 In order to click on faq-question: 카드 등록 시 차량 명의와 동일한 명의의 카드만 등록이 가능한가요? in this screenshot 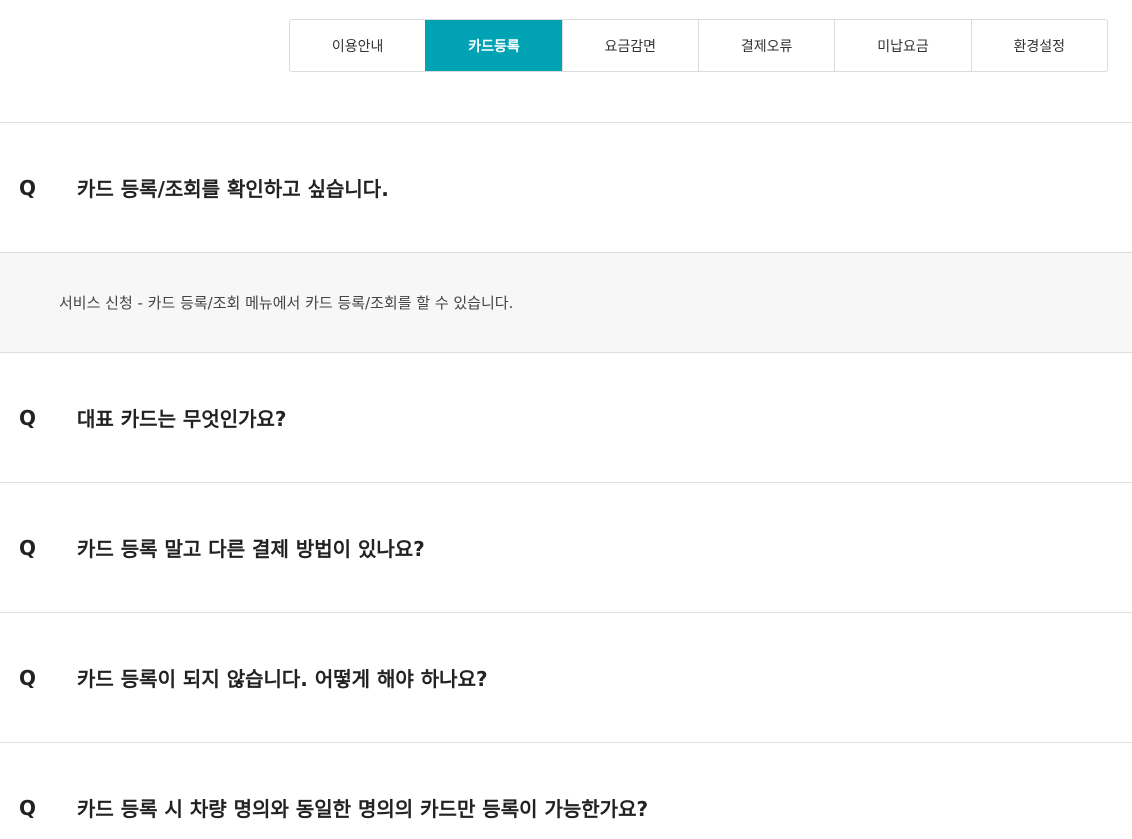, I will do `click(363, 809)`.